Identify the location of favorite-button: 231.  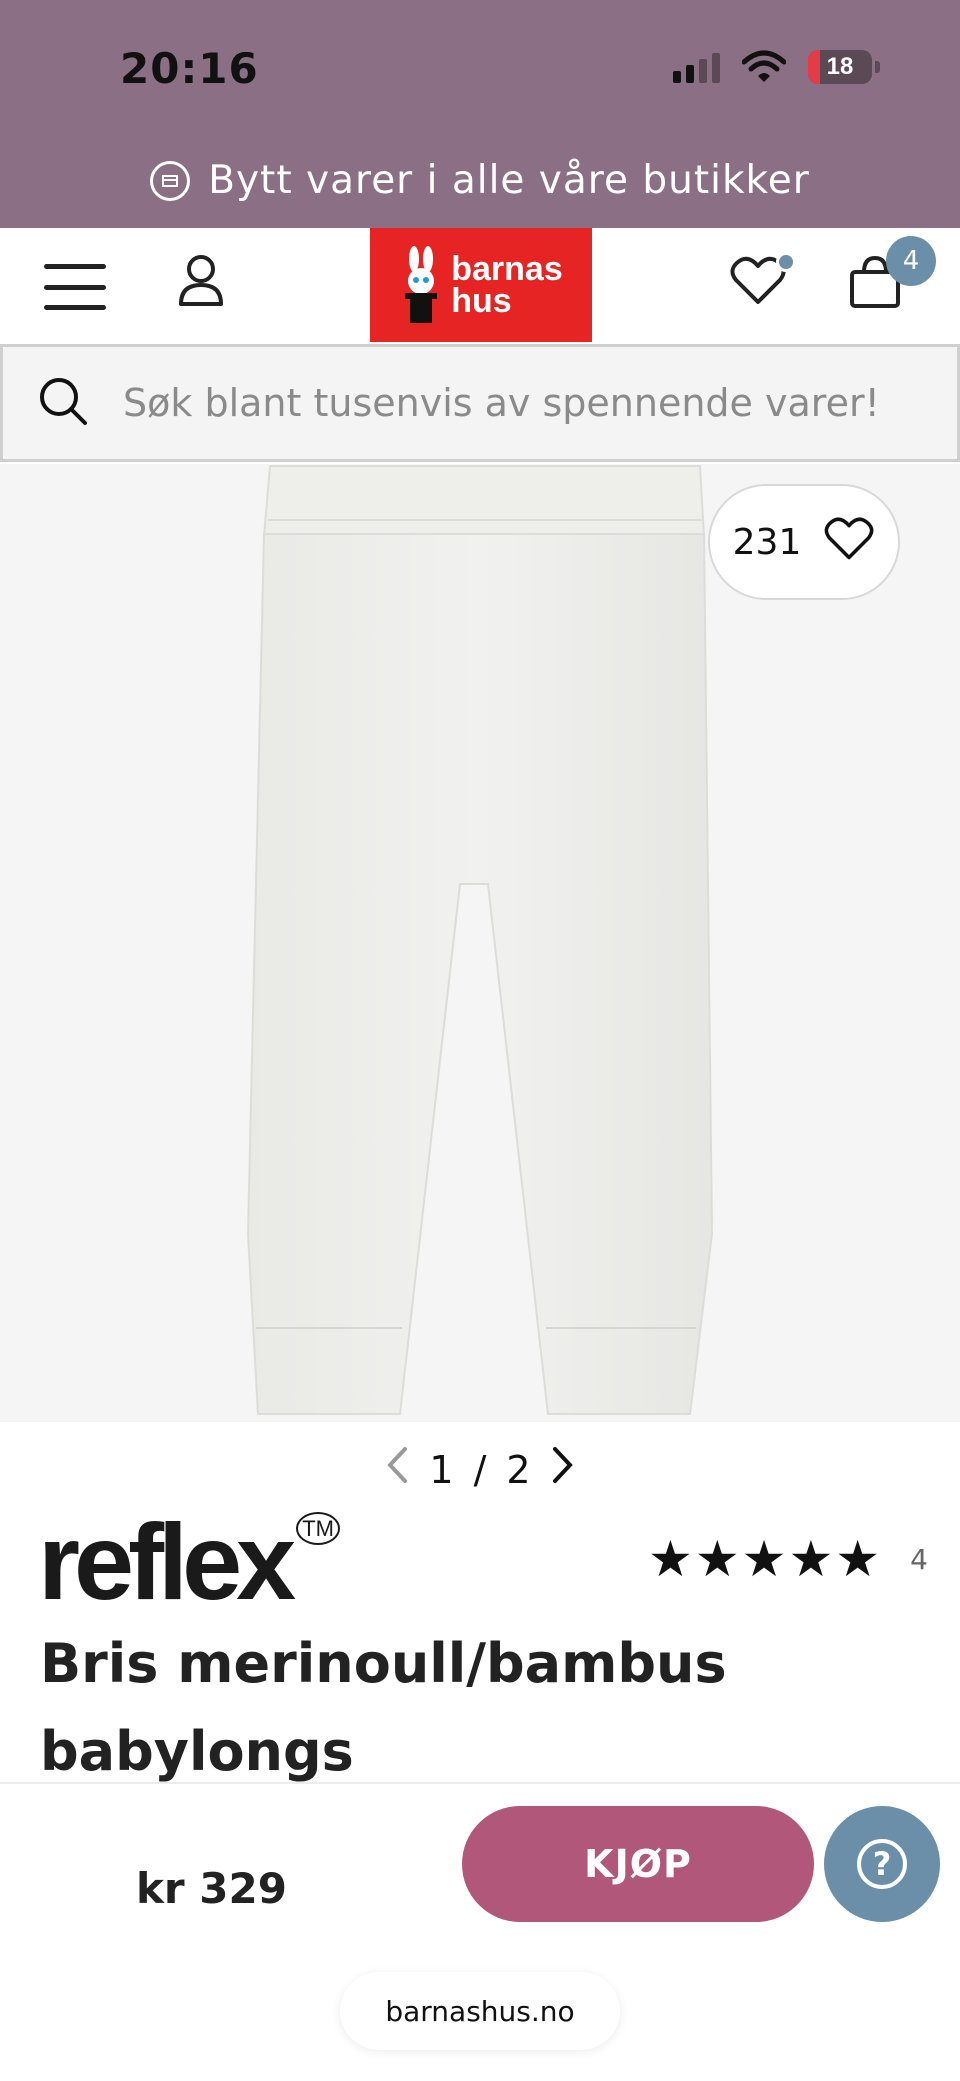
(804, 542).